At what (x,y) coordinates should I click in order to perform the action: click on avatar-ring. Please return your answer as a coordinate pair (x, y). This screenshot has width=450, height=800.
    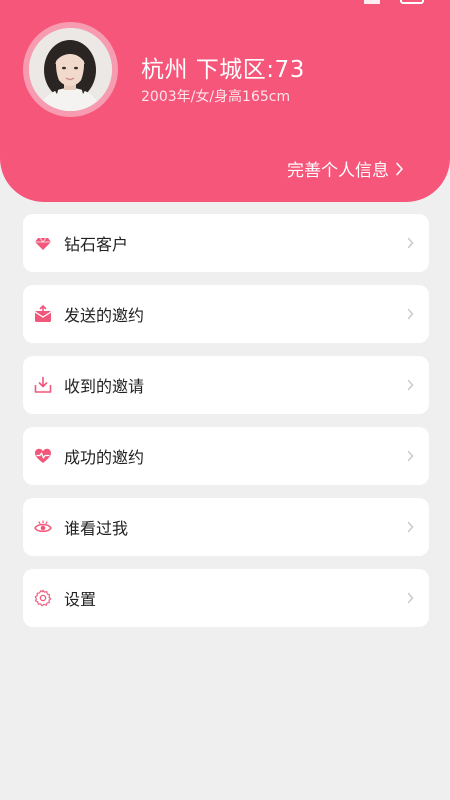
    Looking at the image, I should click on (70, 69).